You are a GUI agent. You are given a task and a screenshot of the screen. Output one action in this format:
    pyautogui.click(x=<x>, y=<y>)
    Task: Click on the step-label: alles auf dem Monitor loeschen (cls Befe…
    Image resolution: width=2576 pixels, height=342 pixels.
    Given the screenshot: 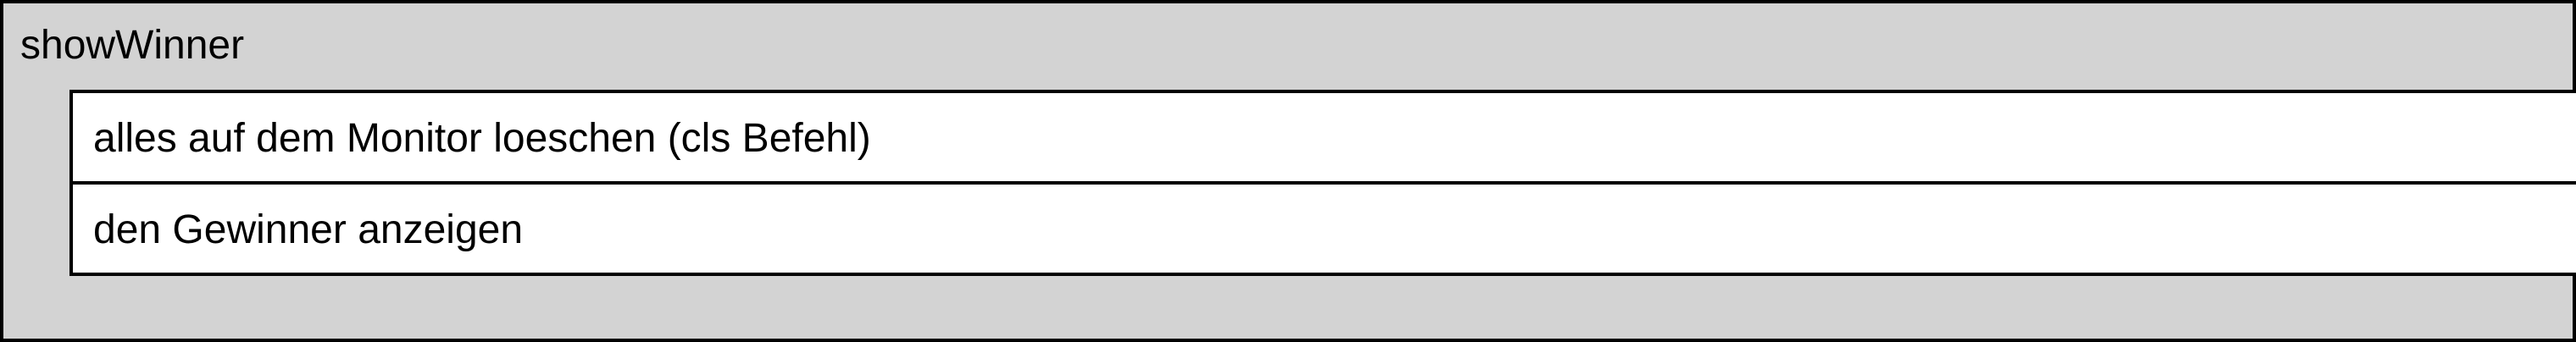 What is the action you would take?
    pyautogui.click(x=482, y=138)
    